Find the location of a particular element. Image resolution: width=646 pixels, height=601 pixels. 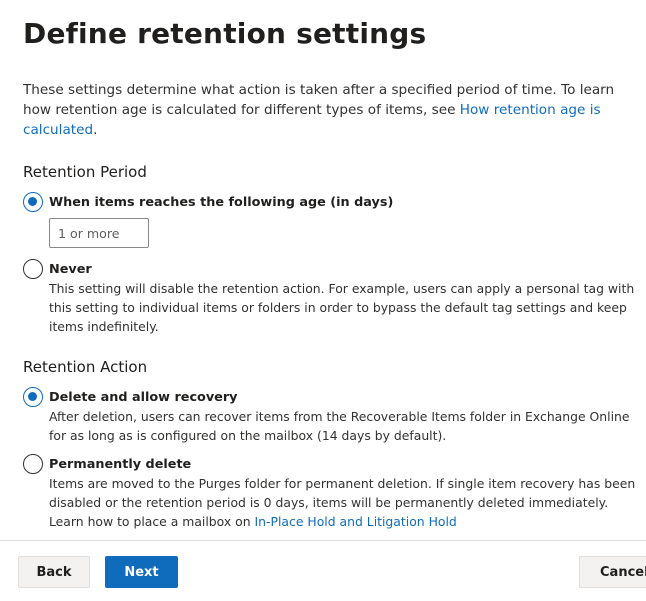

in-place-hold-link: In-Place Hold and Litigation Hold is located at coordinates (356, 521).